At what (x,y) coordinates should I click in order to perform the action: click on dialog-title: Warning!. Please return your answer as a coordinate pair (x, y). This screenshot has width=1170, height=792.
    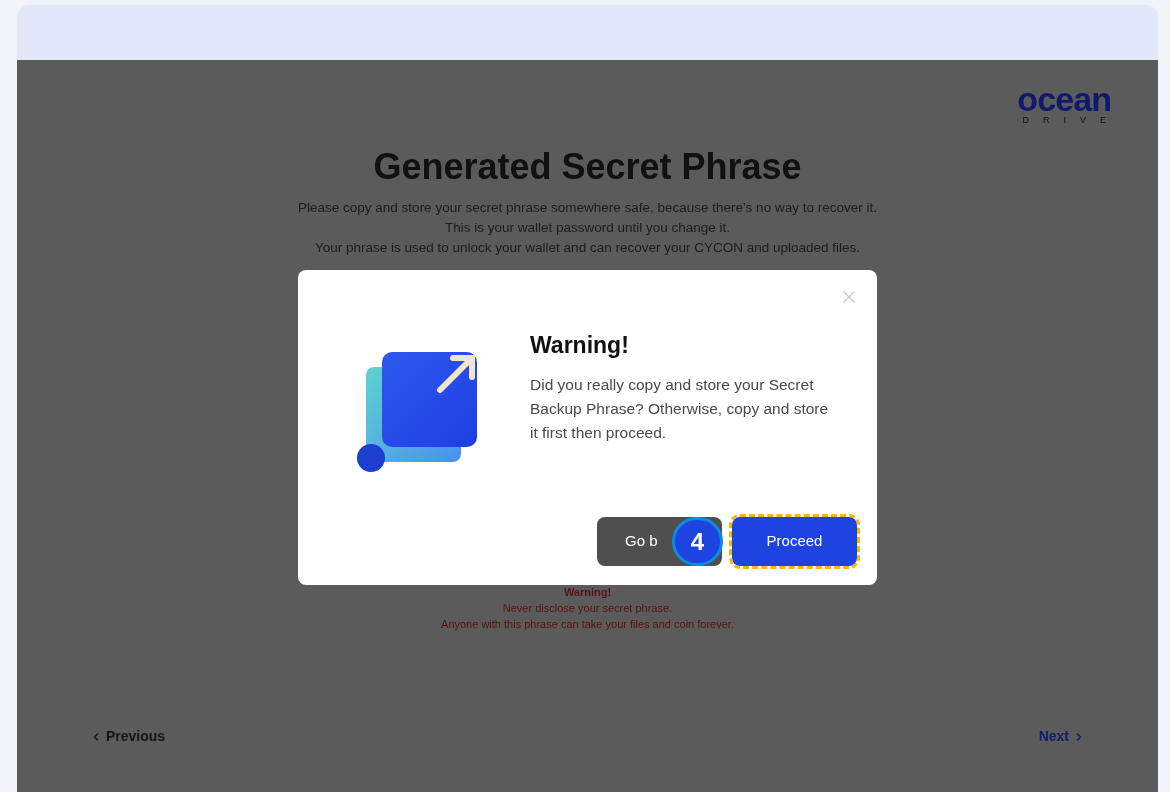
    Looking at the image, I should click on (580, 345).